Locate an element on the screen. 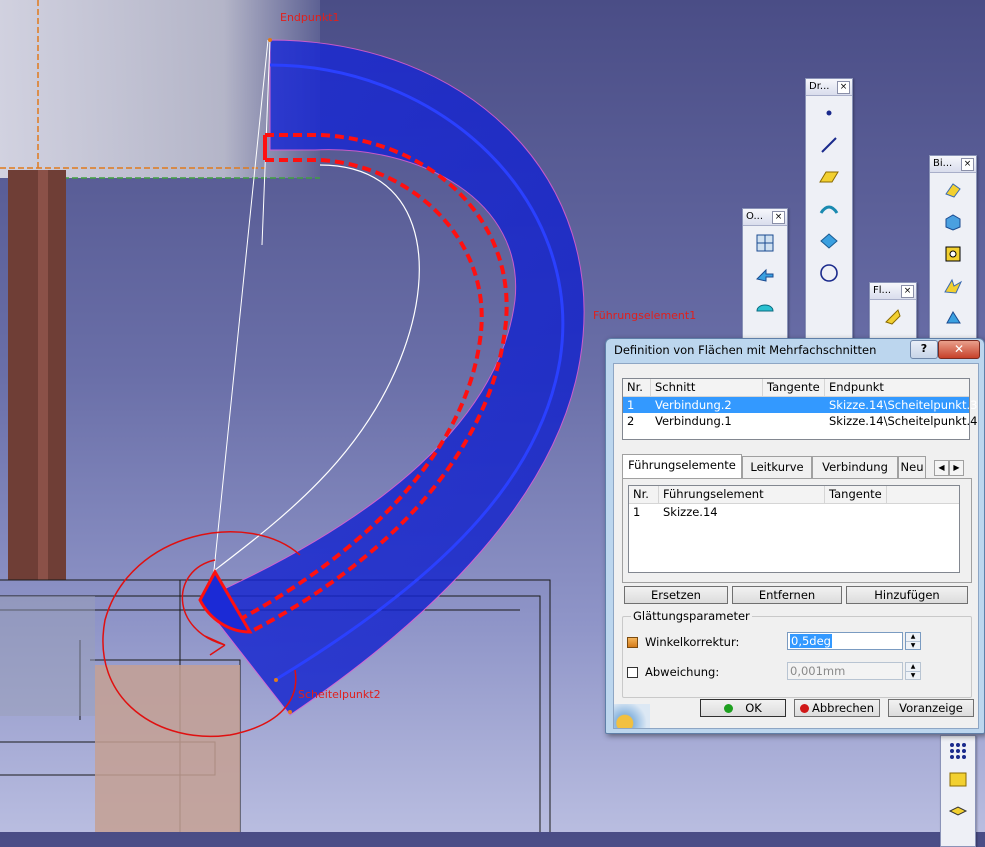  close-button: ✕ is located at coordinates (959, 349).